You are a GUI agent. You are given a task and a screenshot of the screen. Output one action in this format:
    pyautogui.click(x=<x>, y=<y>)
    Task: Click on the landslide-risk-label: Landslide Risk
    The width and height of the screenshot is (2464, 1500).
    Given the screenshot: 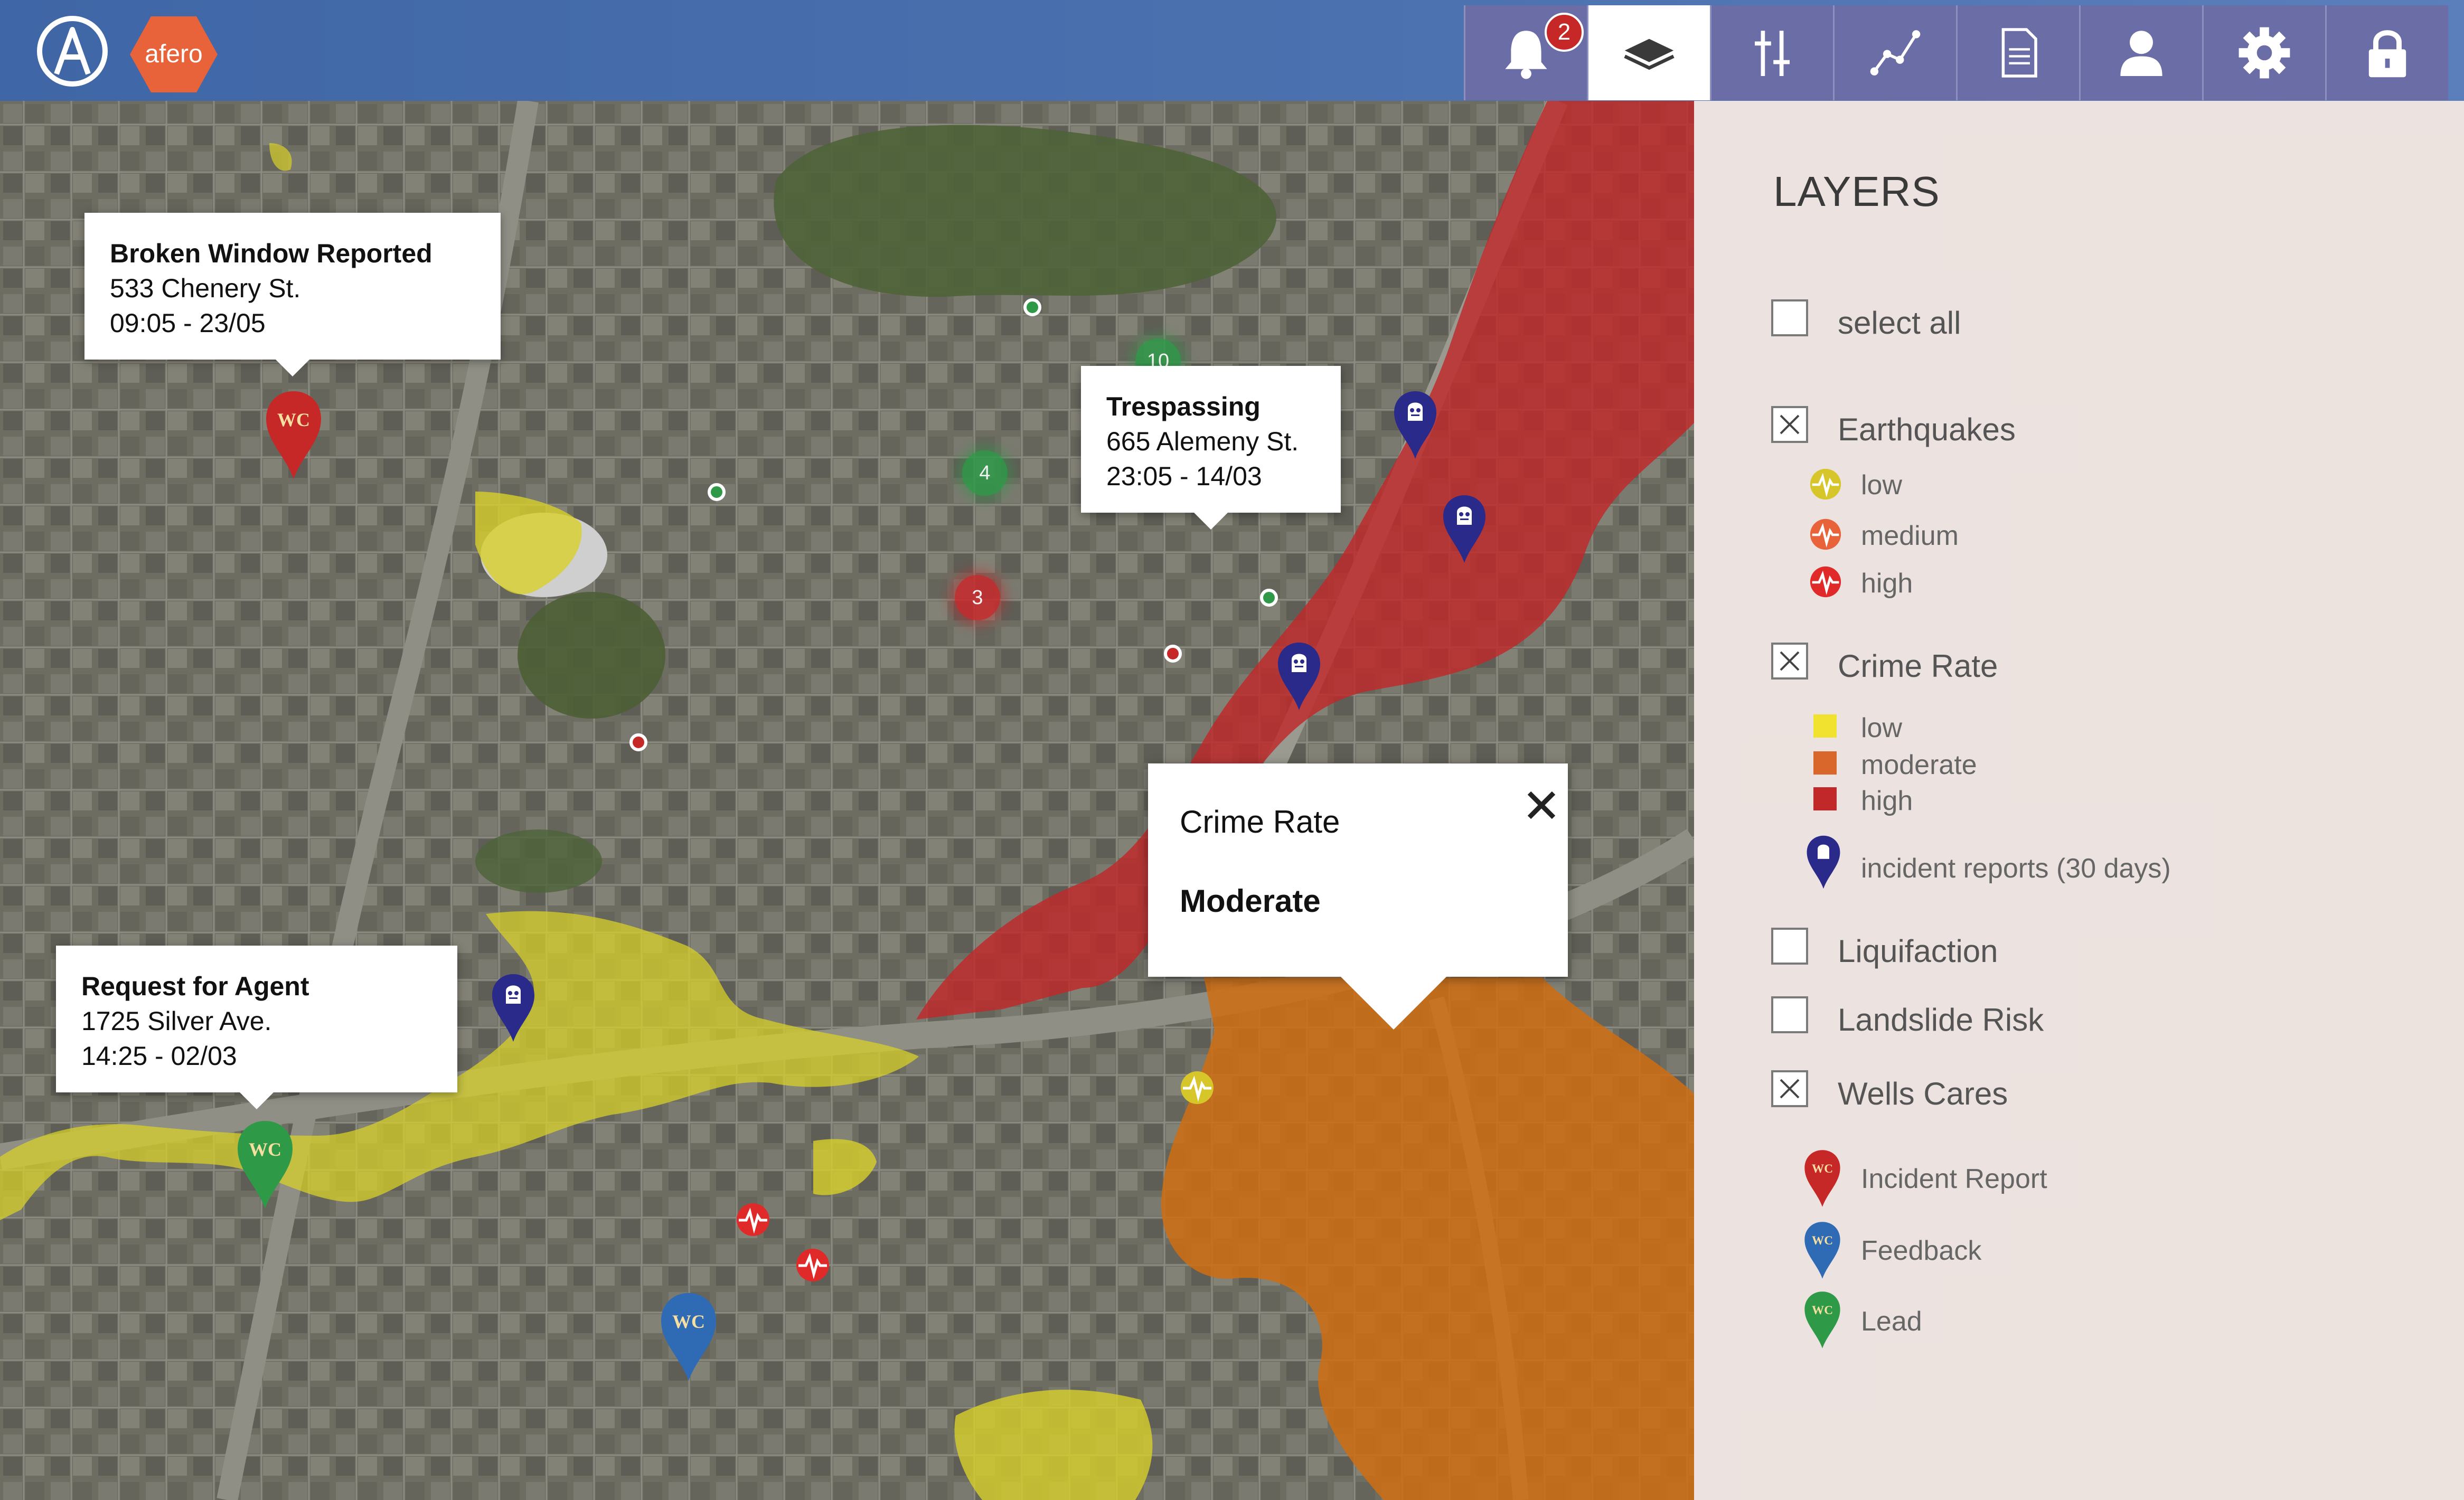 What is the action you would take?
    pyautogui.click(x=1941, y=1019)
    